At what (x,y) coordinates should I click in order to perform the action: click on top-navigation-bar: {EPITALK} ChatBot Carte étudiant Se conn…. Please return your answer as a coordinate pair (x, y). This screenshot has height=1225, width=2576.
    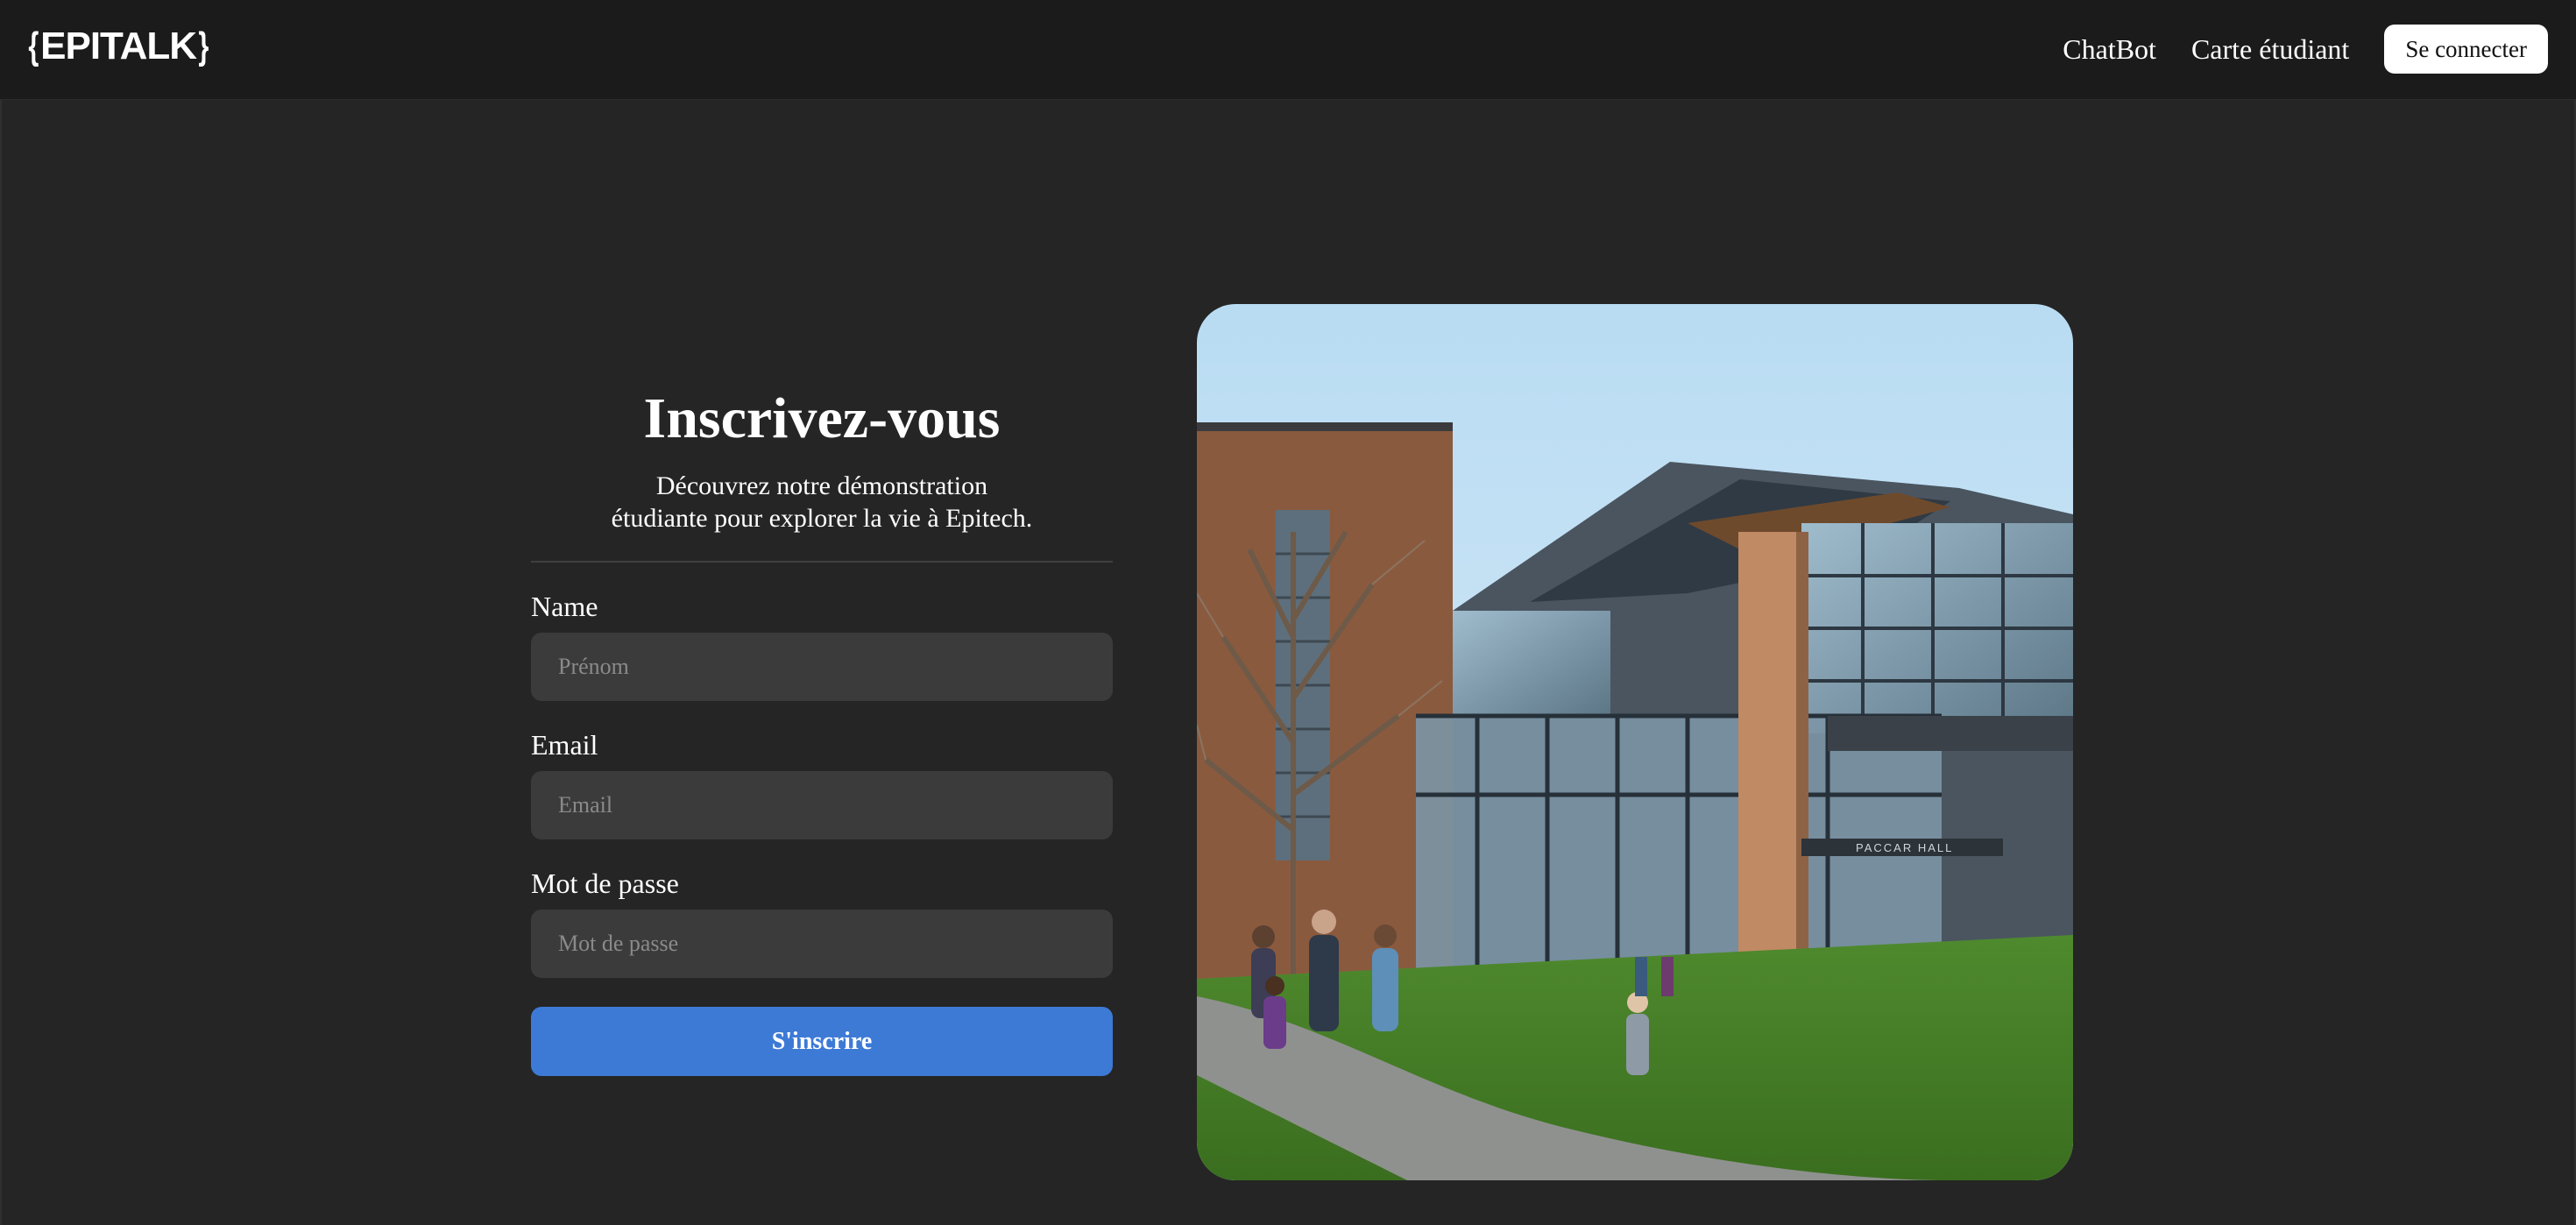
    Looking at the image, I should click on (1288, 50).